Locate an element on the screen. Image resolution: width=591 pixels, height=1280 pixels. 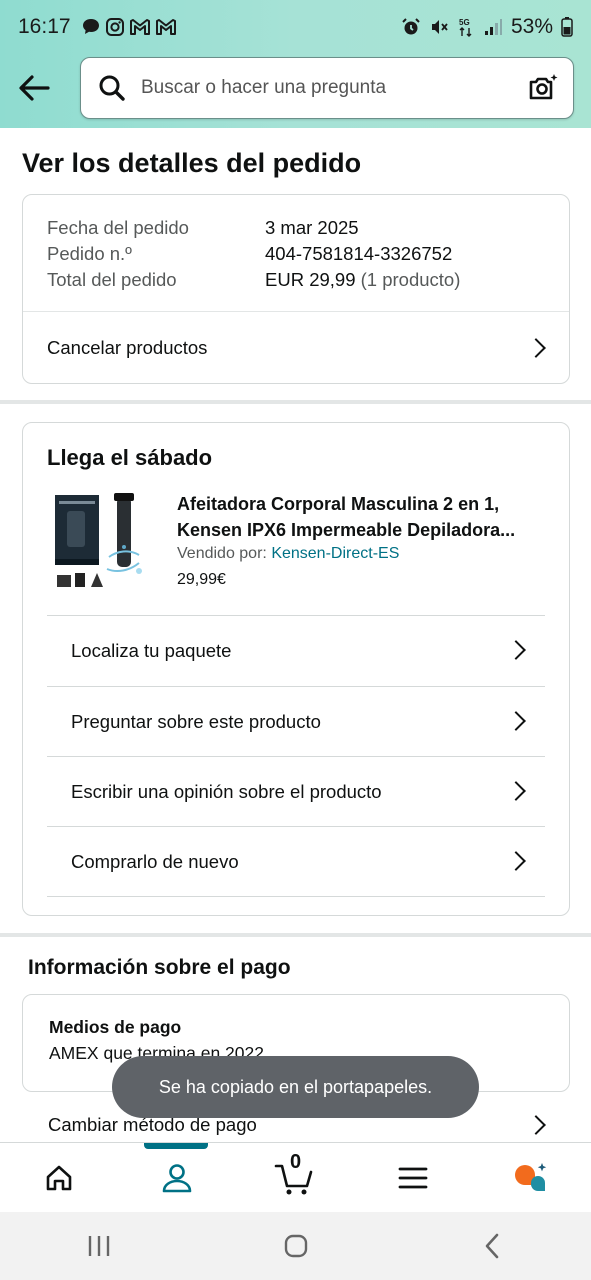
cart-count-badge: 0 is located at coordinates (296, 1162).